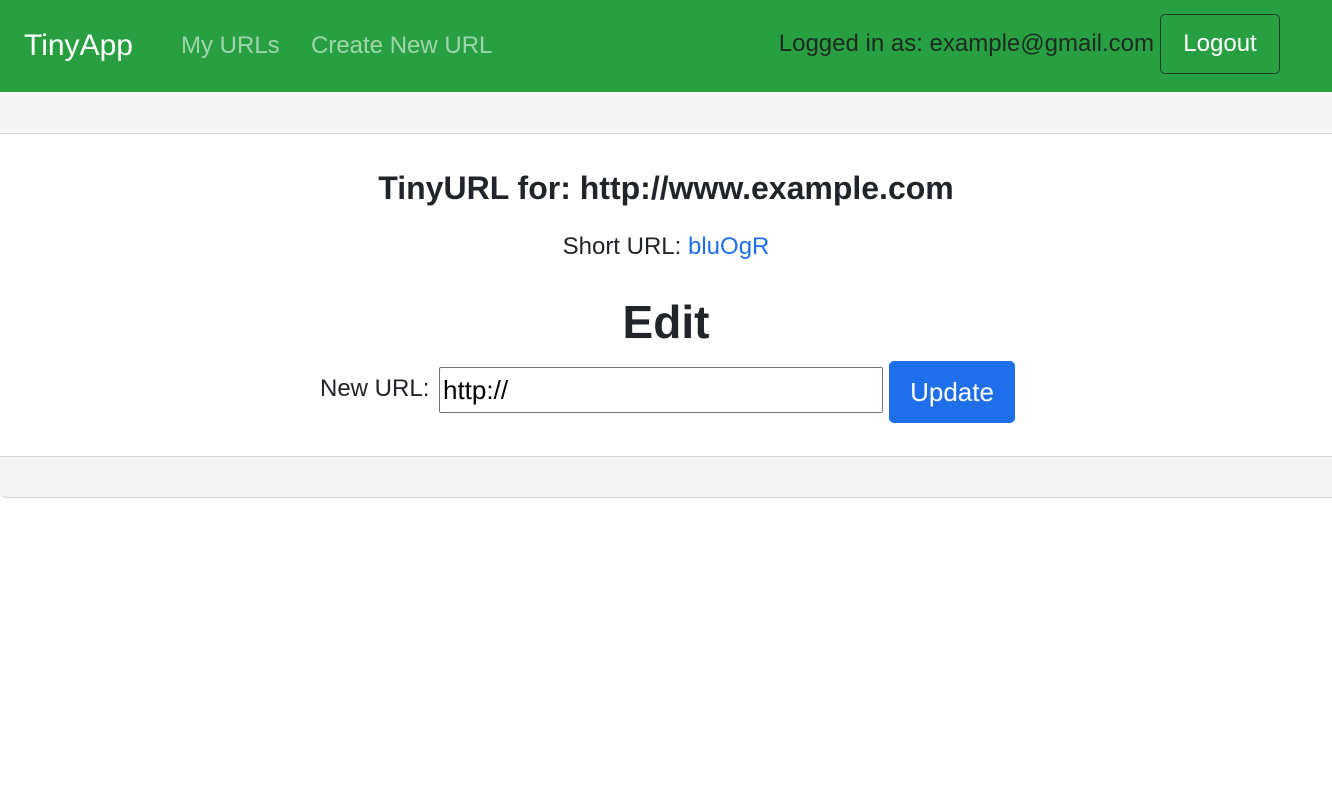 The width and height of the screenshot is (1332, 806). I want to click on short-url-row: Short URL: bluOgR, so click(666, 247).